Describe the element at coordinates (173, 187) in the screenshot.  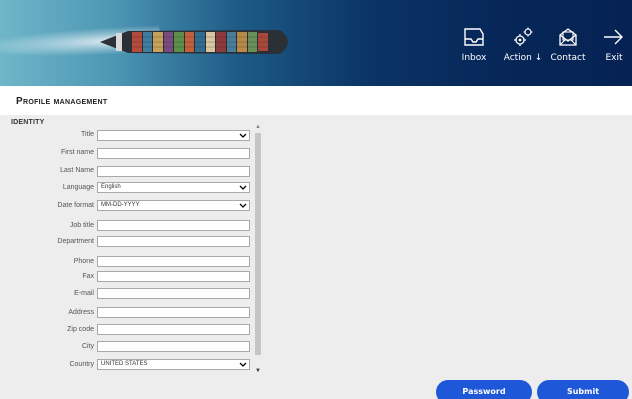
I see `language-select: English` at that location.